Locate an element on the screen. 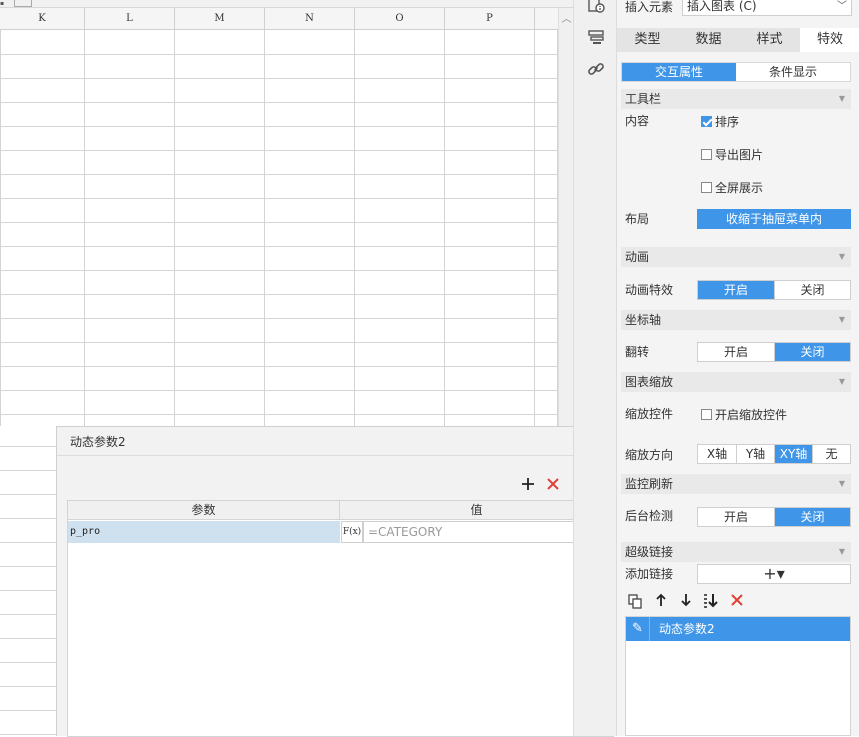 The height and width of the screenshot is (737, 859). insert-element-label: 插入元素 is located at coordinates (649, 7).